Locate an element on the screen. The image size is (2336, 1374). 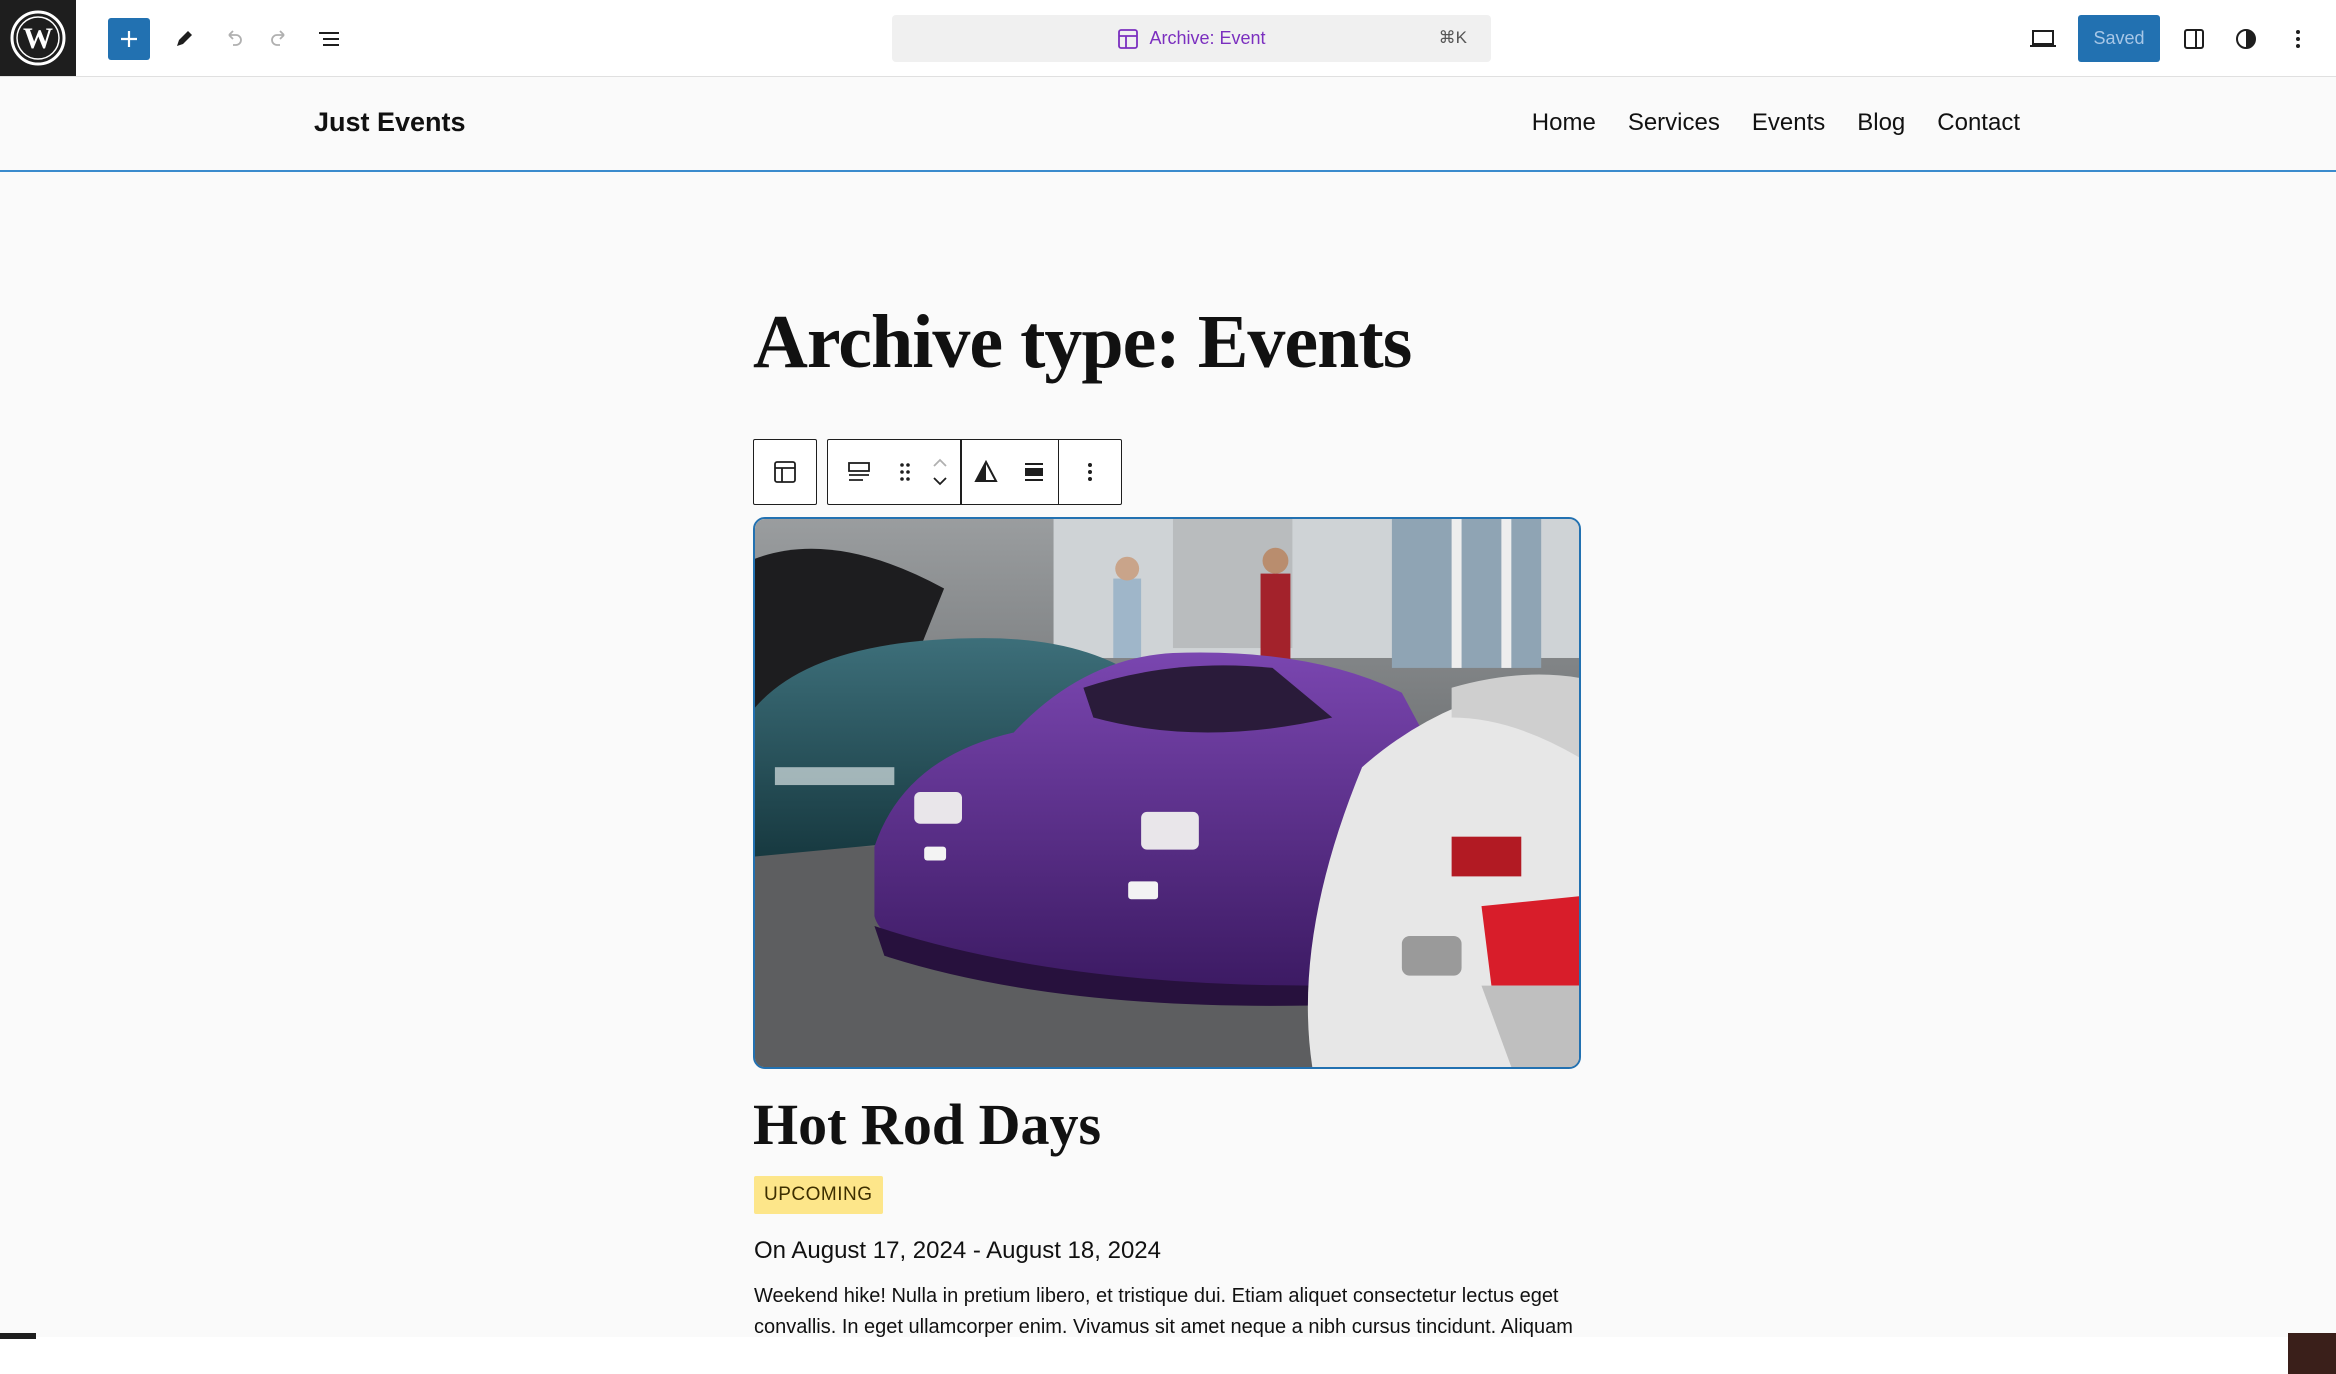
redo-button is located at coordinates (280, 39).